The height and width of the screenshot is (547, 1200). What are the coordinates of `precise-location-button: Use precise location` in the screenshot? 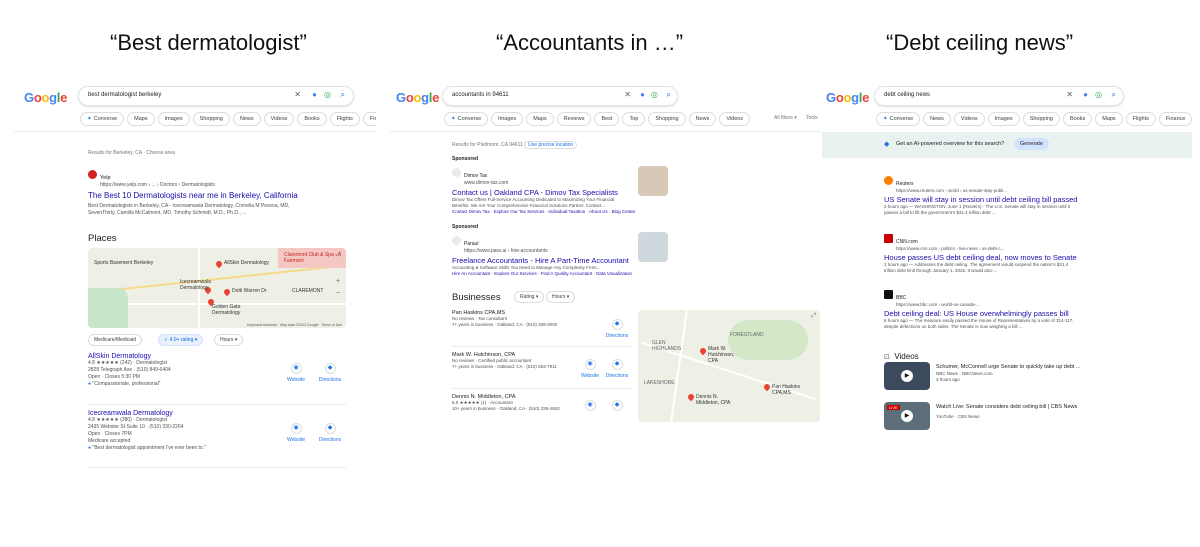 It's located at (551, 145).